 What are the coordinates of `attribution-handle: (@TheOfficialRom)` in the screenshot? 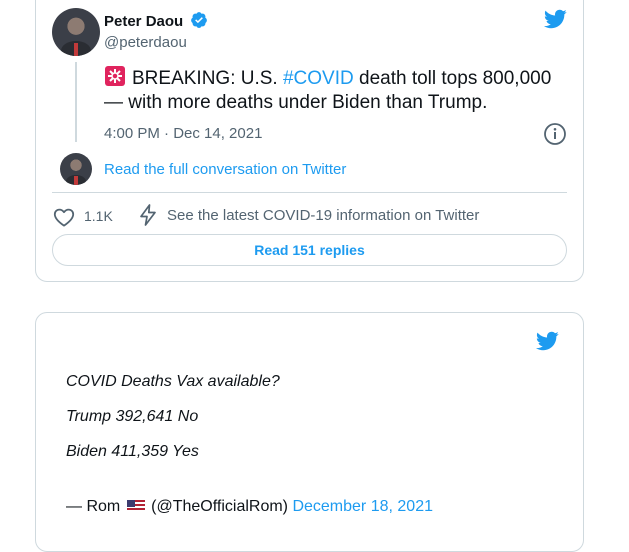 It's located at (219, 506).